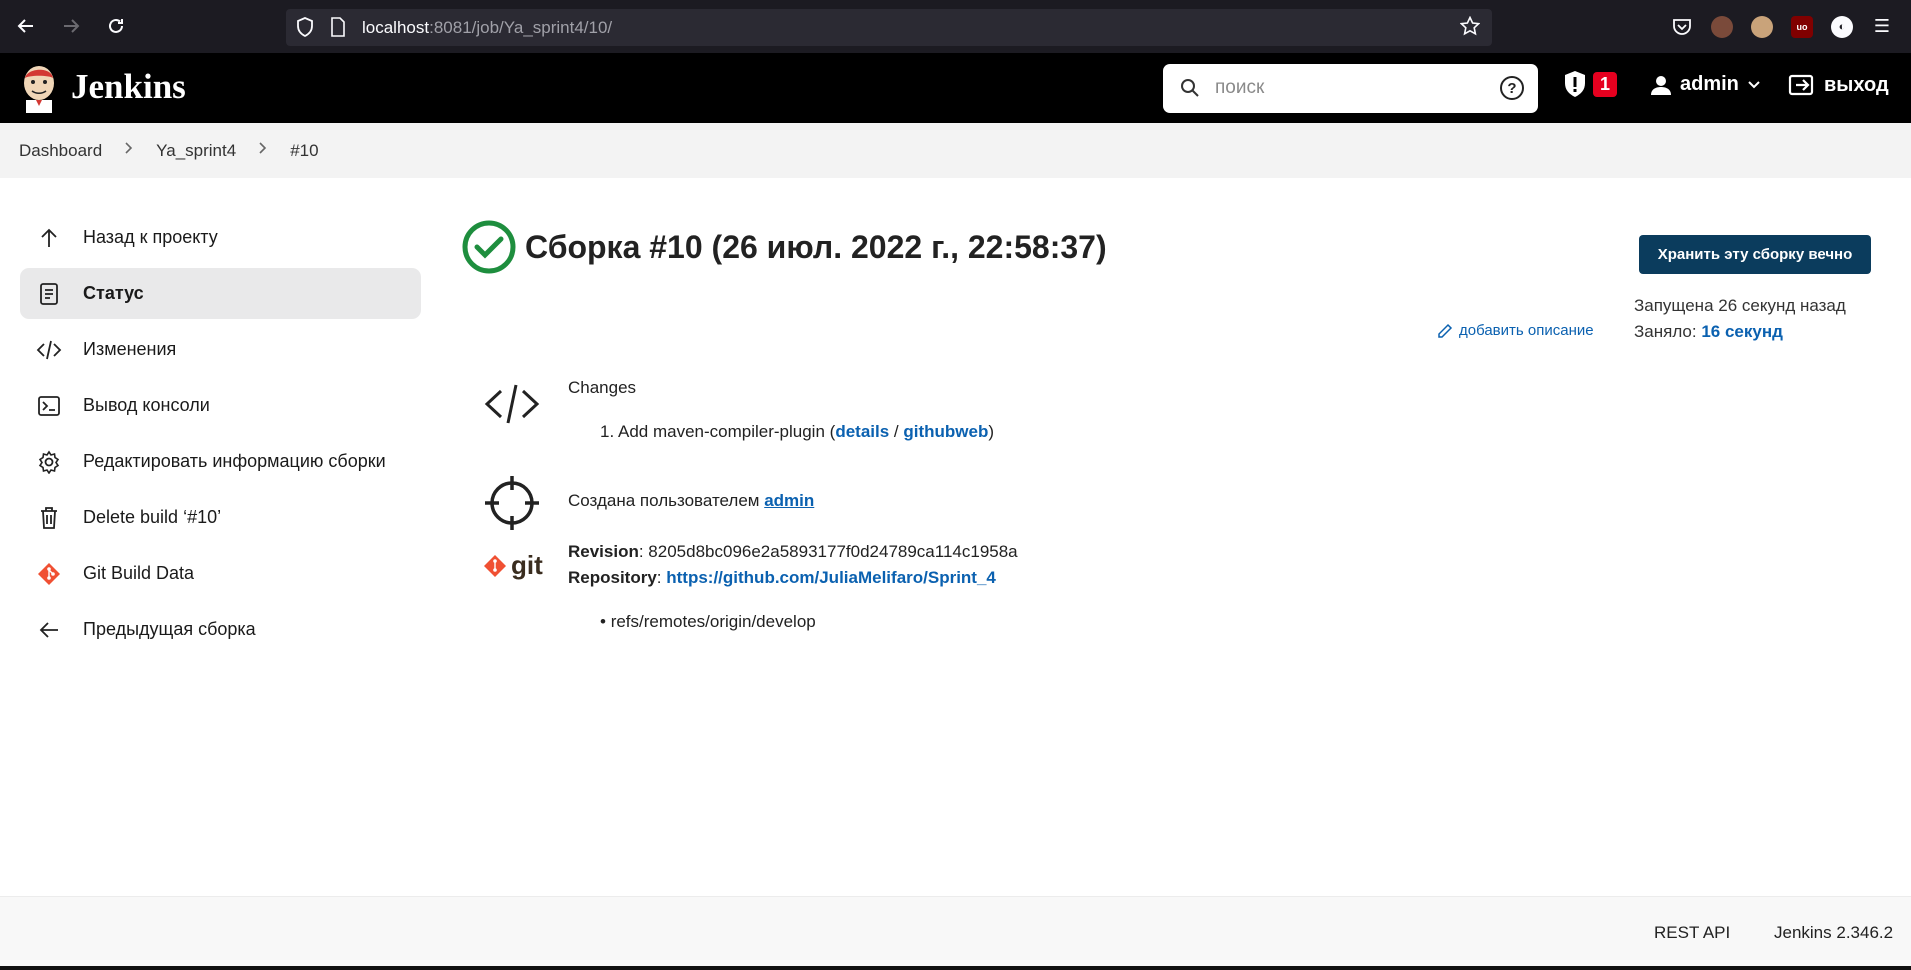 The height and width of the screenshot is (970, 1911). Describe the element at coordinates (1575, 84) in the screenshot. I see `shield-alert-icon` at that location.